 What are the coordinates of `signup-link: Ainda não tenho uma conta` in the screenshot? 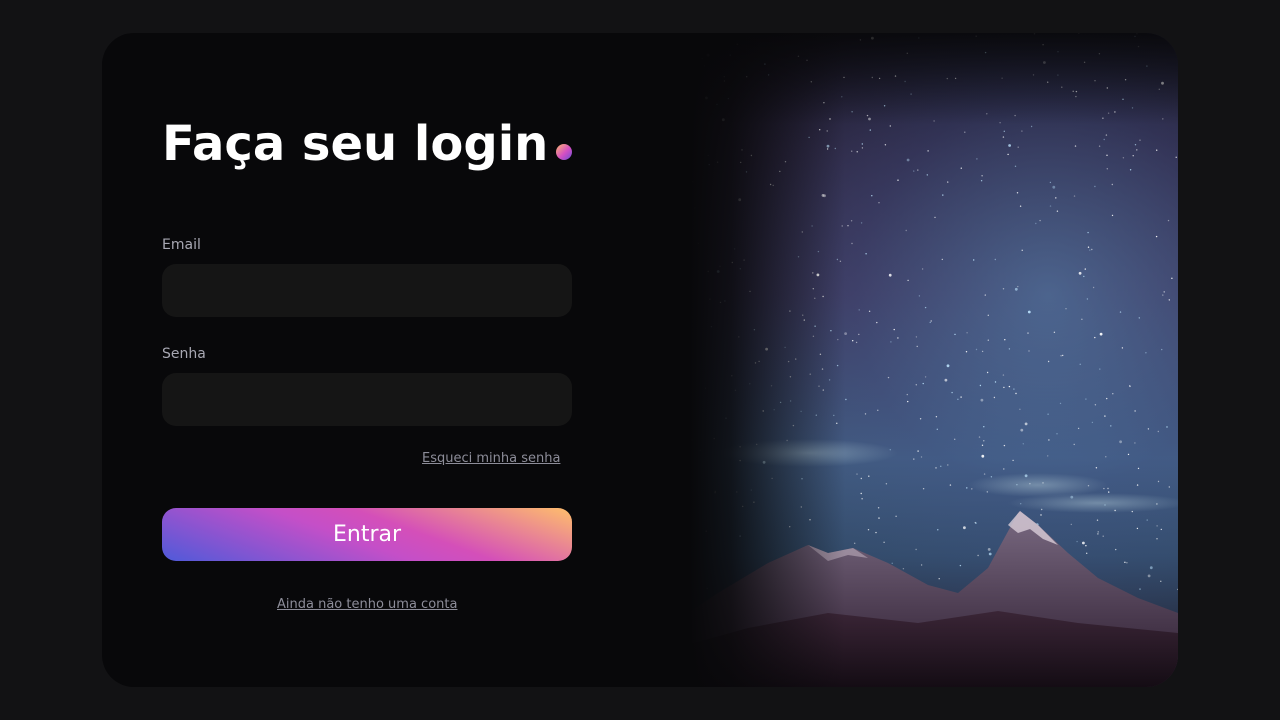 It's located at (367, 604).